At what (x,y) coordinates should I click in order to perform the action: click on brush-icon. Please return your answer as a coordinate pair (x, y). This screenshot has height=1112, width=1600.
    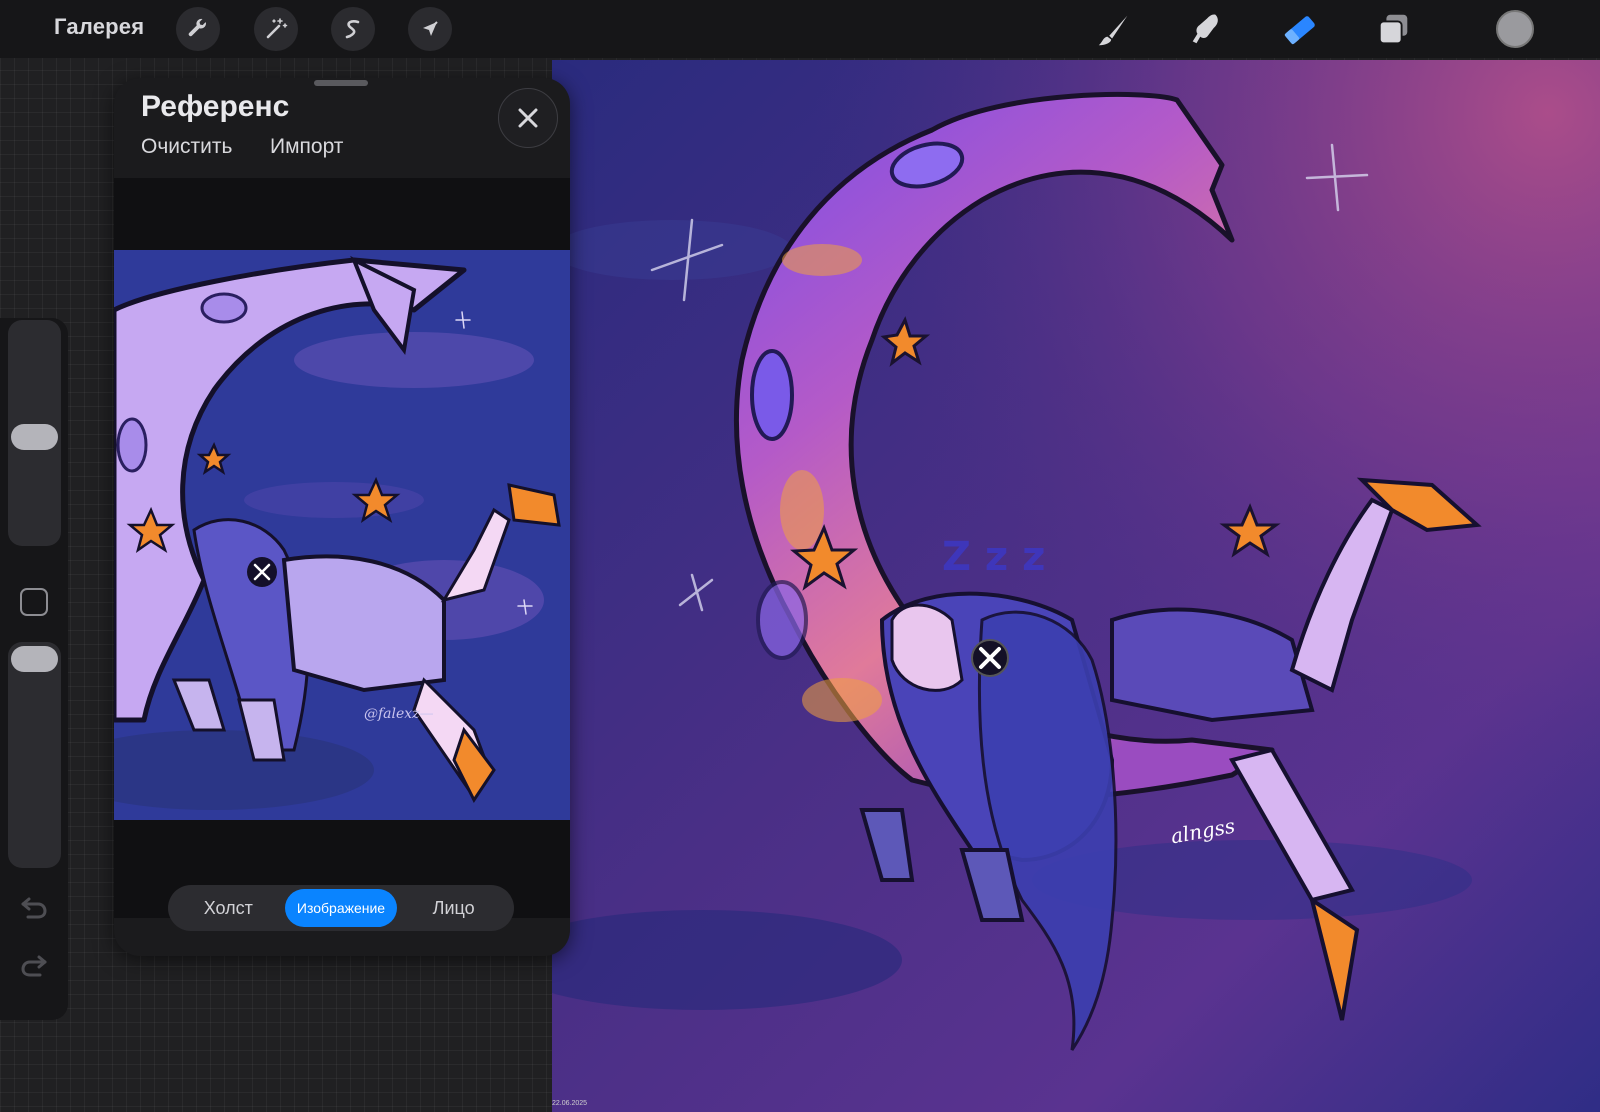
    Looking at the image, I should click on (1113, 30).